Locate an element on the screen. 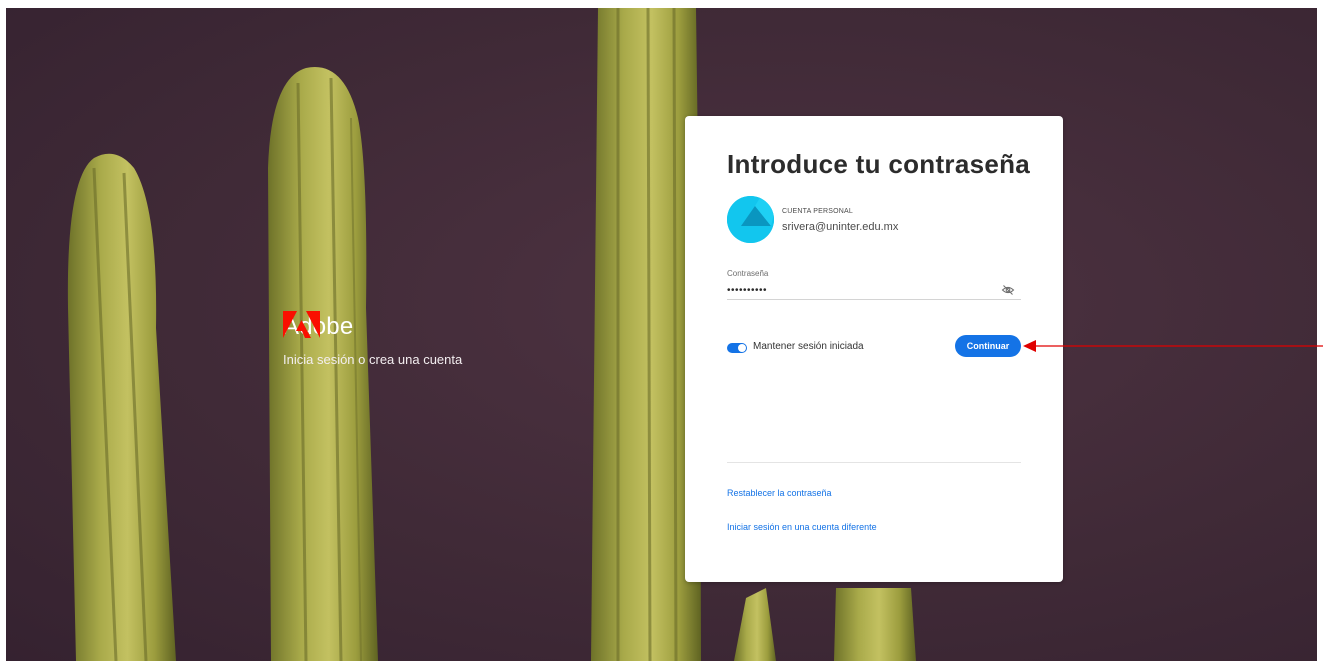  password-field is located at coordinates (874, 290).